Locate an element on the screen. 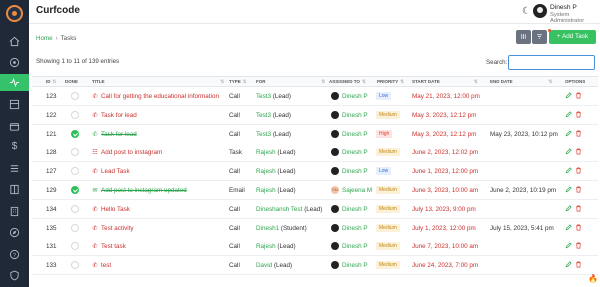 This screenshot has height=287, width=600. book-icon is located at coordinates (14, 189).